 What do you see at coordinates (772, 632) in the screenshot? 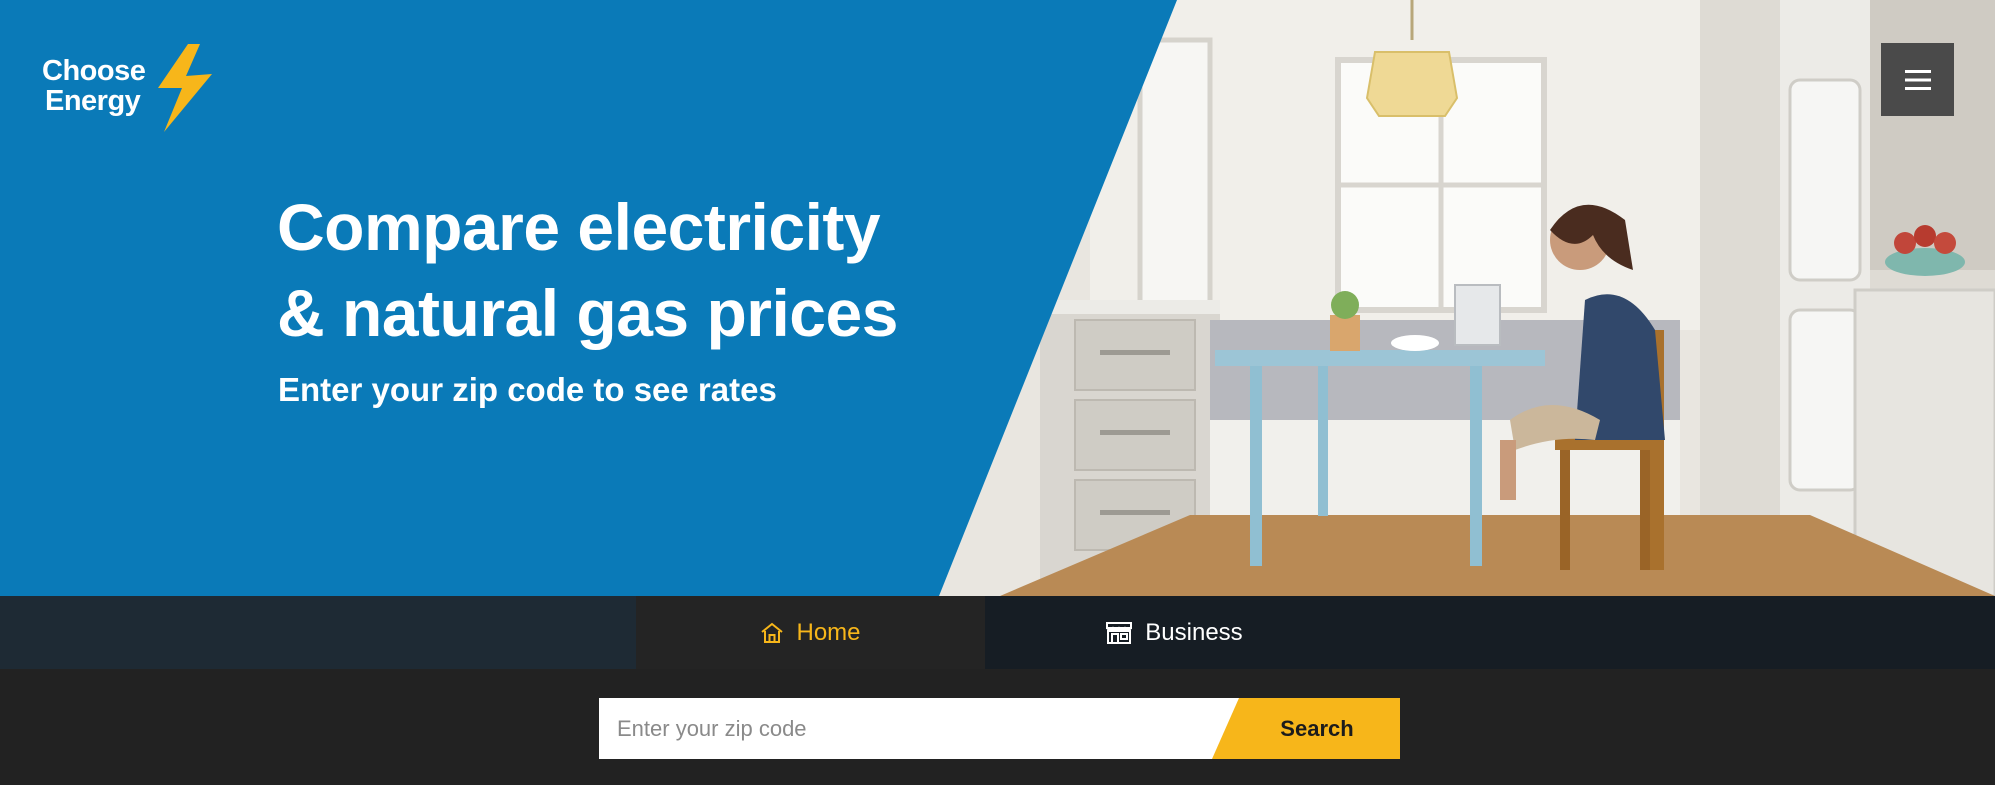
I see `house-icon` at bounding box center [772, 632].